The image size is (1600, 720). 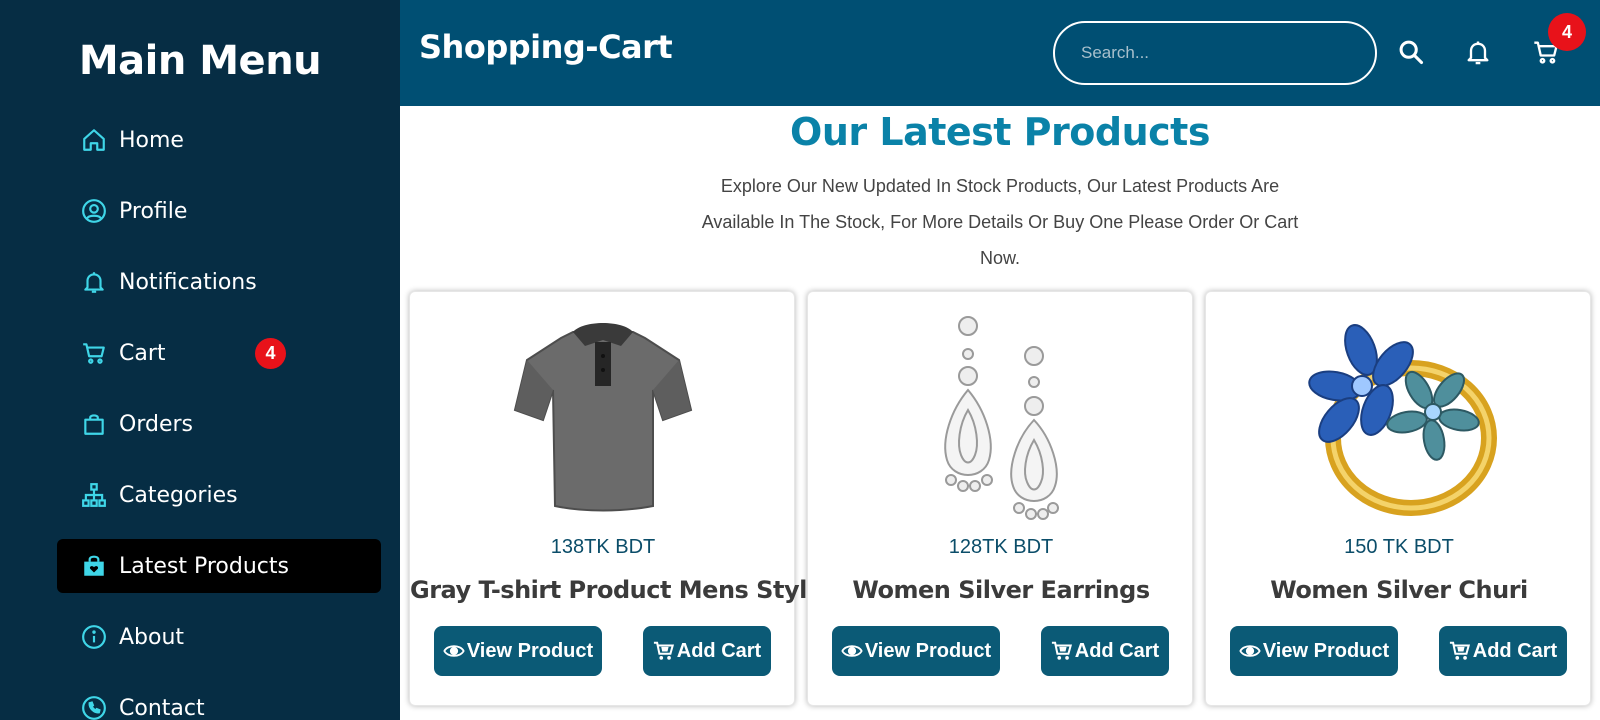 What do you see at coordinates (94, 707) in the screenshot?
I see `phone-icon` at bounding box center [94, 707].